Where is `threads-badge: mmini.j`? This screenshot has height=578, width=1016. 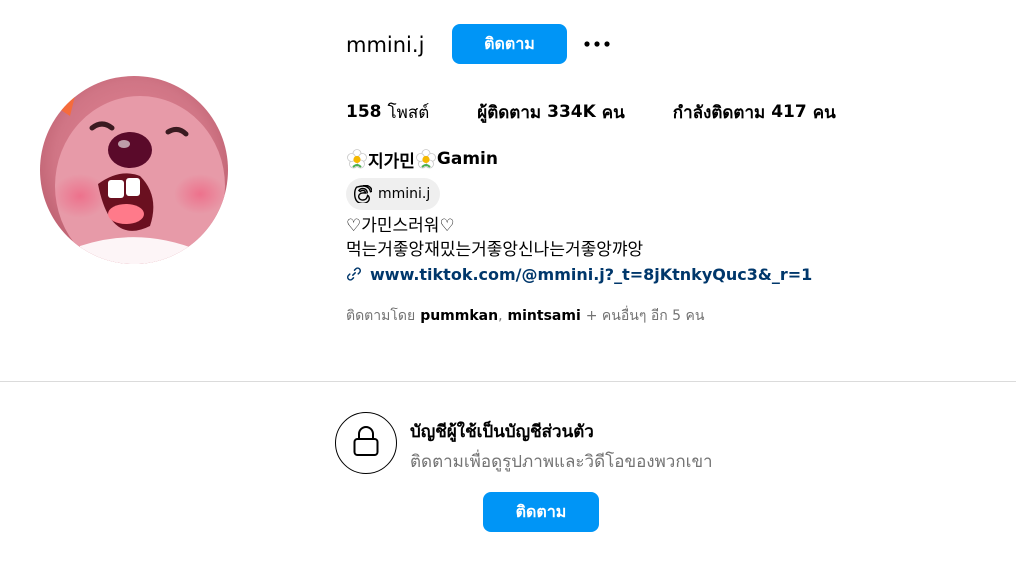
threads-badge: mmini.j is located at coordinates (393, 194).